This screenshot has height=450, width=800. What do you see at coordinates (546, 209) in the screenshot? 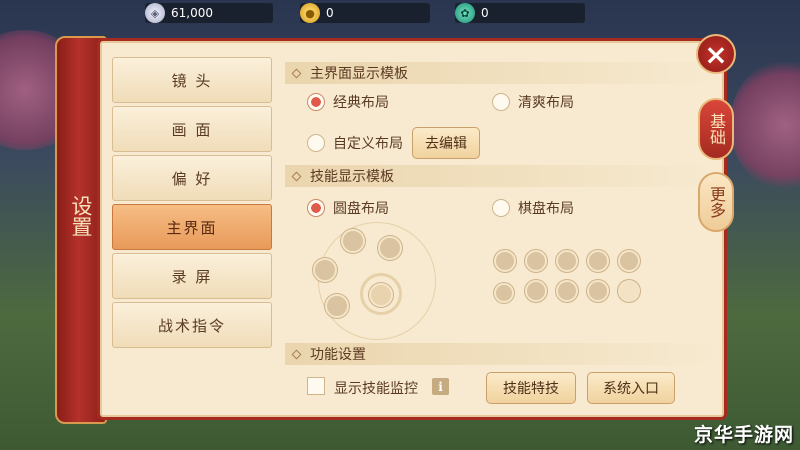
I see `radio-label: 棋盘布局` at bounding box center [546, 209].